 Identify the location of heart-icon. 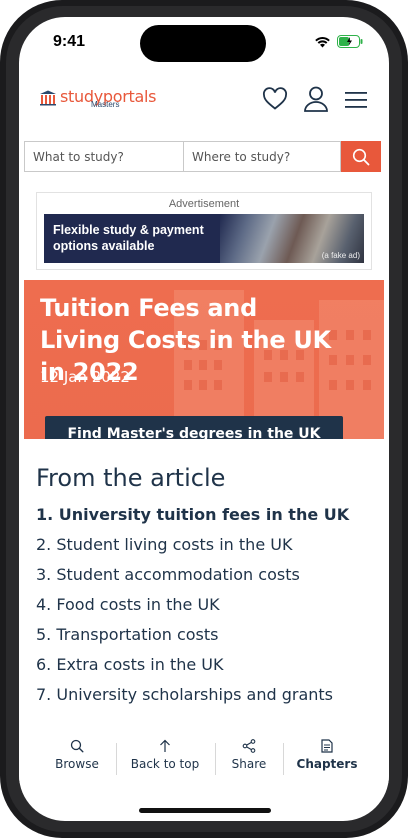
(275, 99).